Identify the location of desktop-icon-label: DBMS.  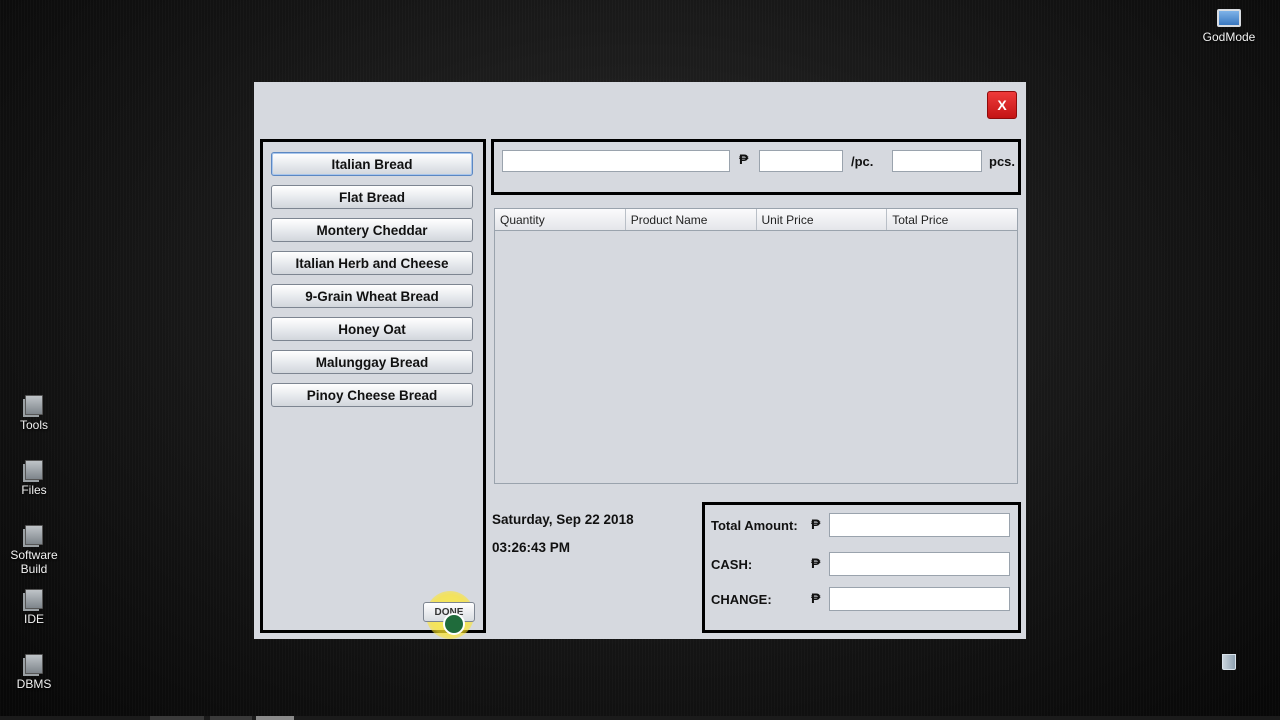
(34, 684).